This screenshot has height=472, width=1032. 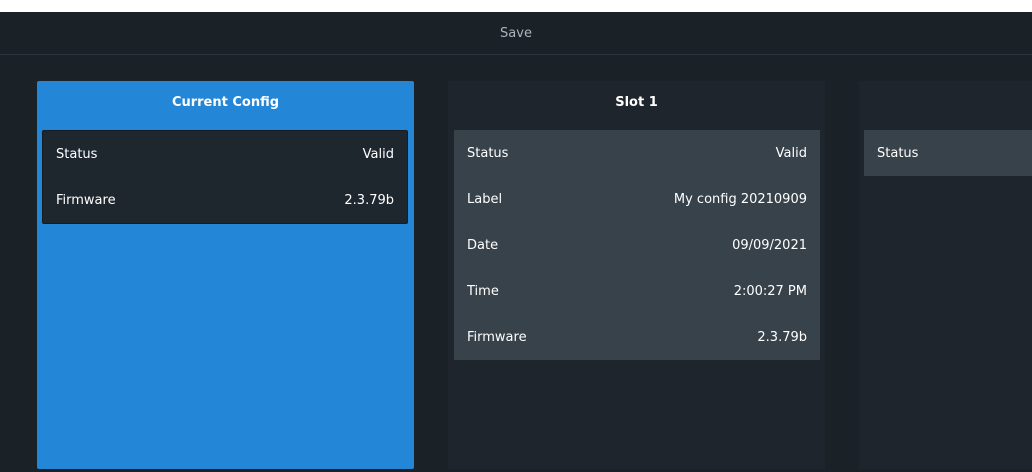 What do you see at coordinates (483, 245) in the screenshot?
I see `row-label: Date` at bounding box center [483, 245].